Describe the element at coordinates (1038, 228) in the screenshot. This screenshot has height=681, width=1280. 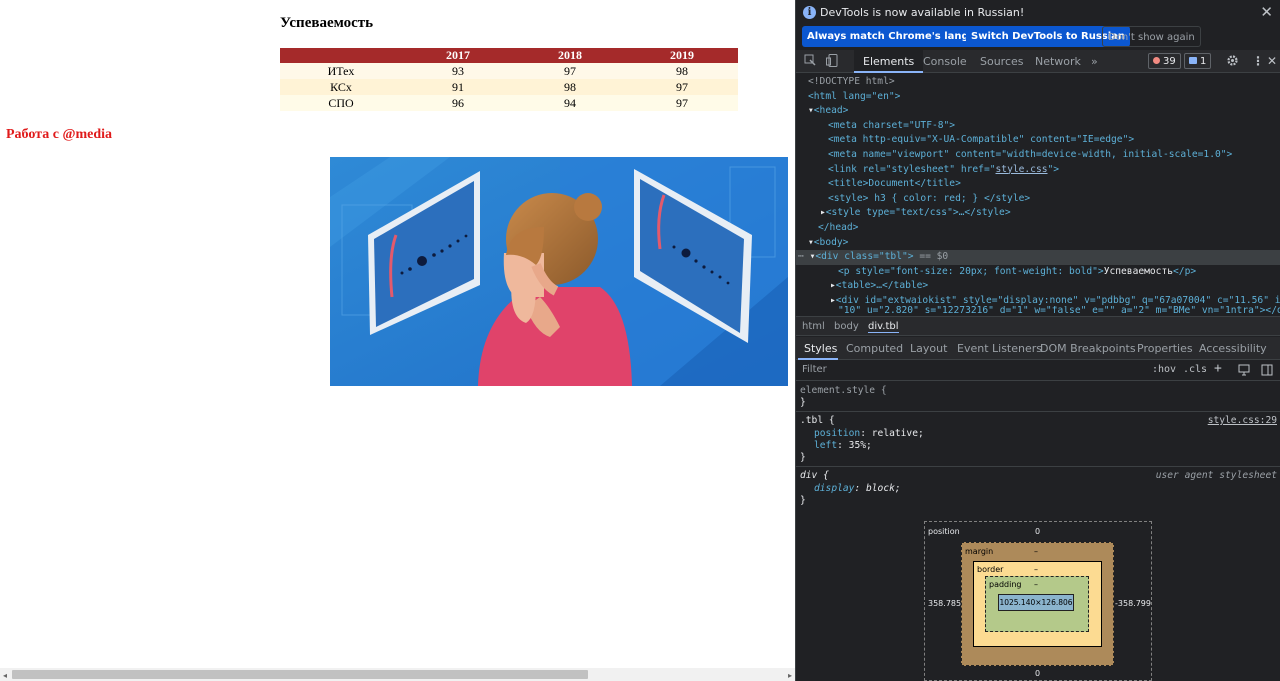
I see `dom-node-head-close: </head>` at that location.